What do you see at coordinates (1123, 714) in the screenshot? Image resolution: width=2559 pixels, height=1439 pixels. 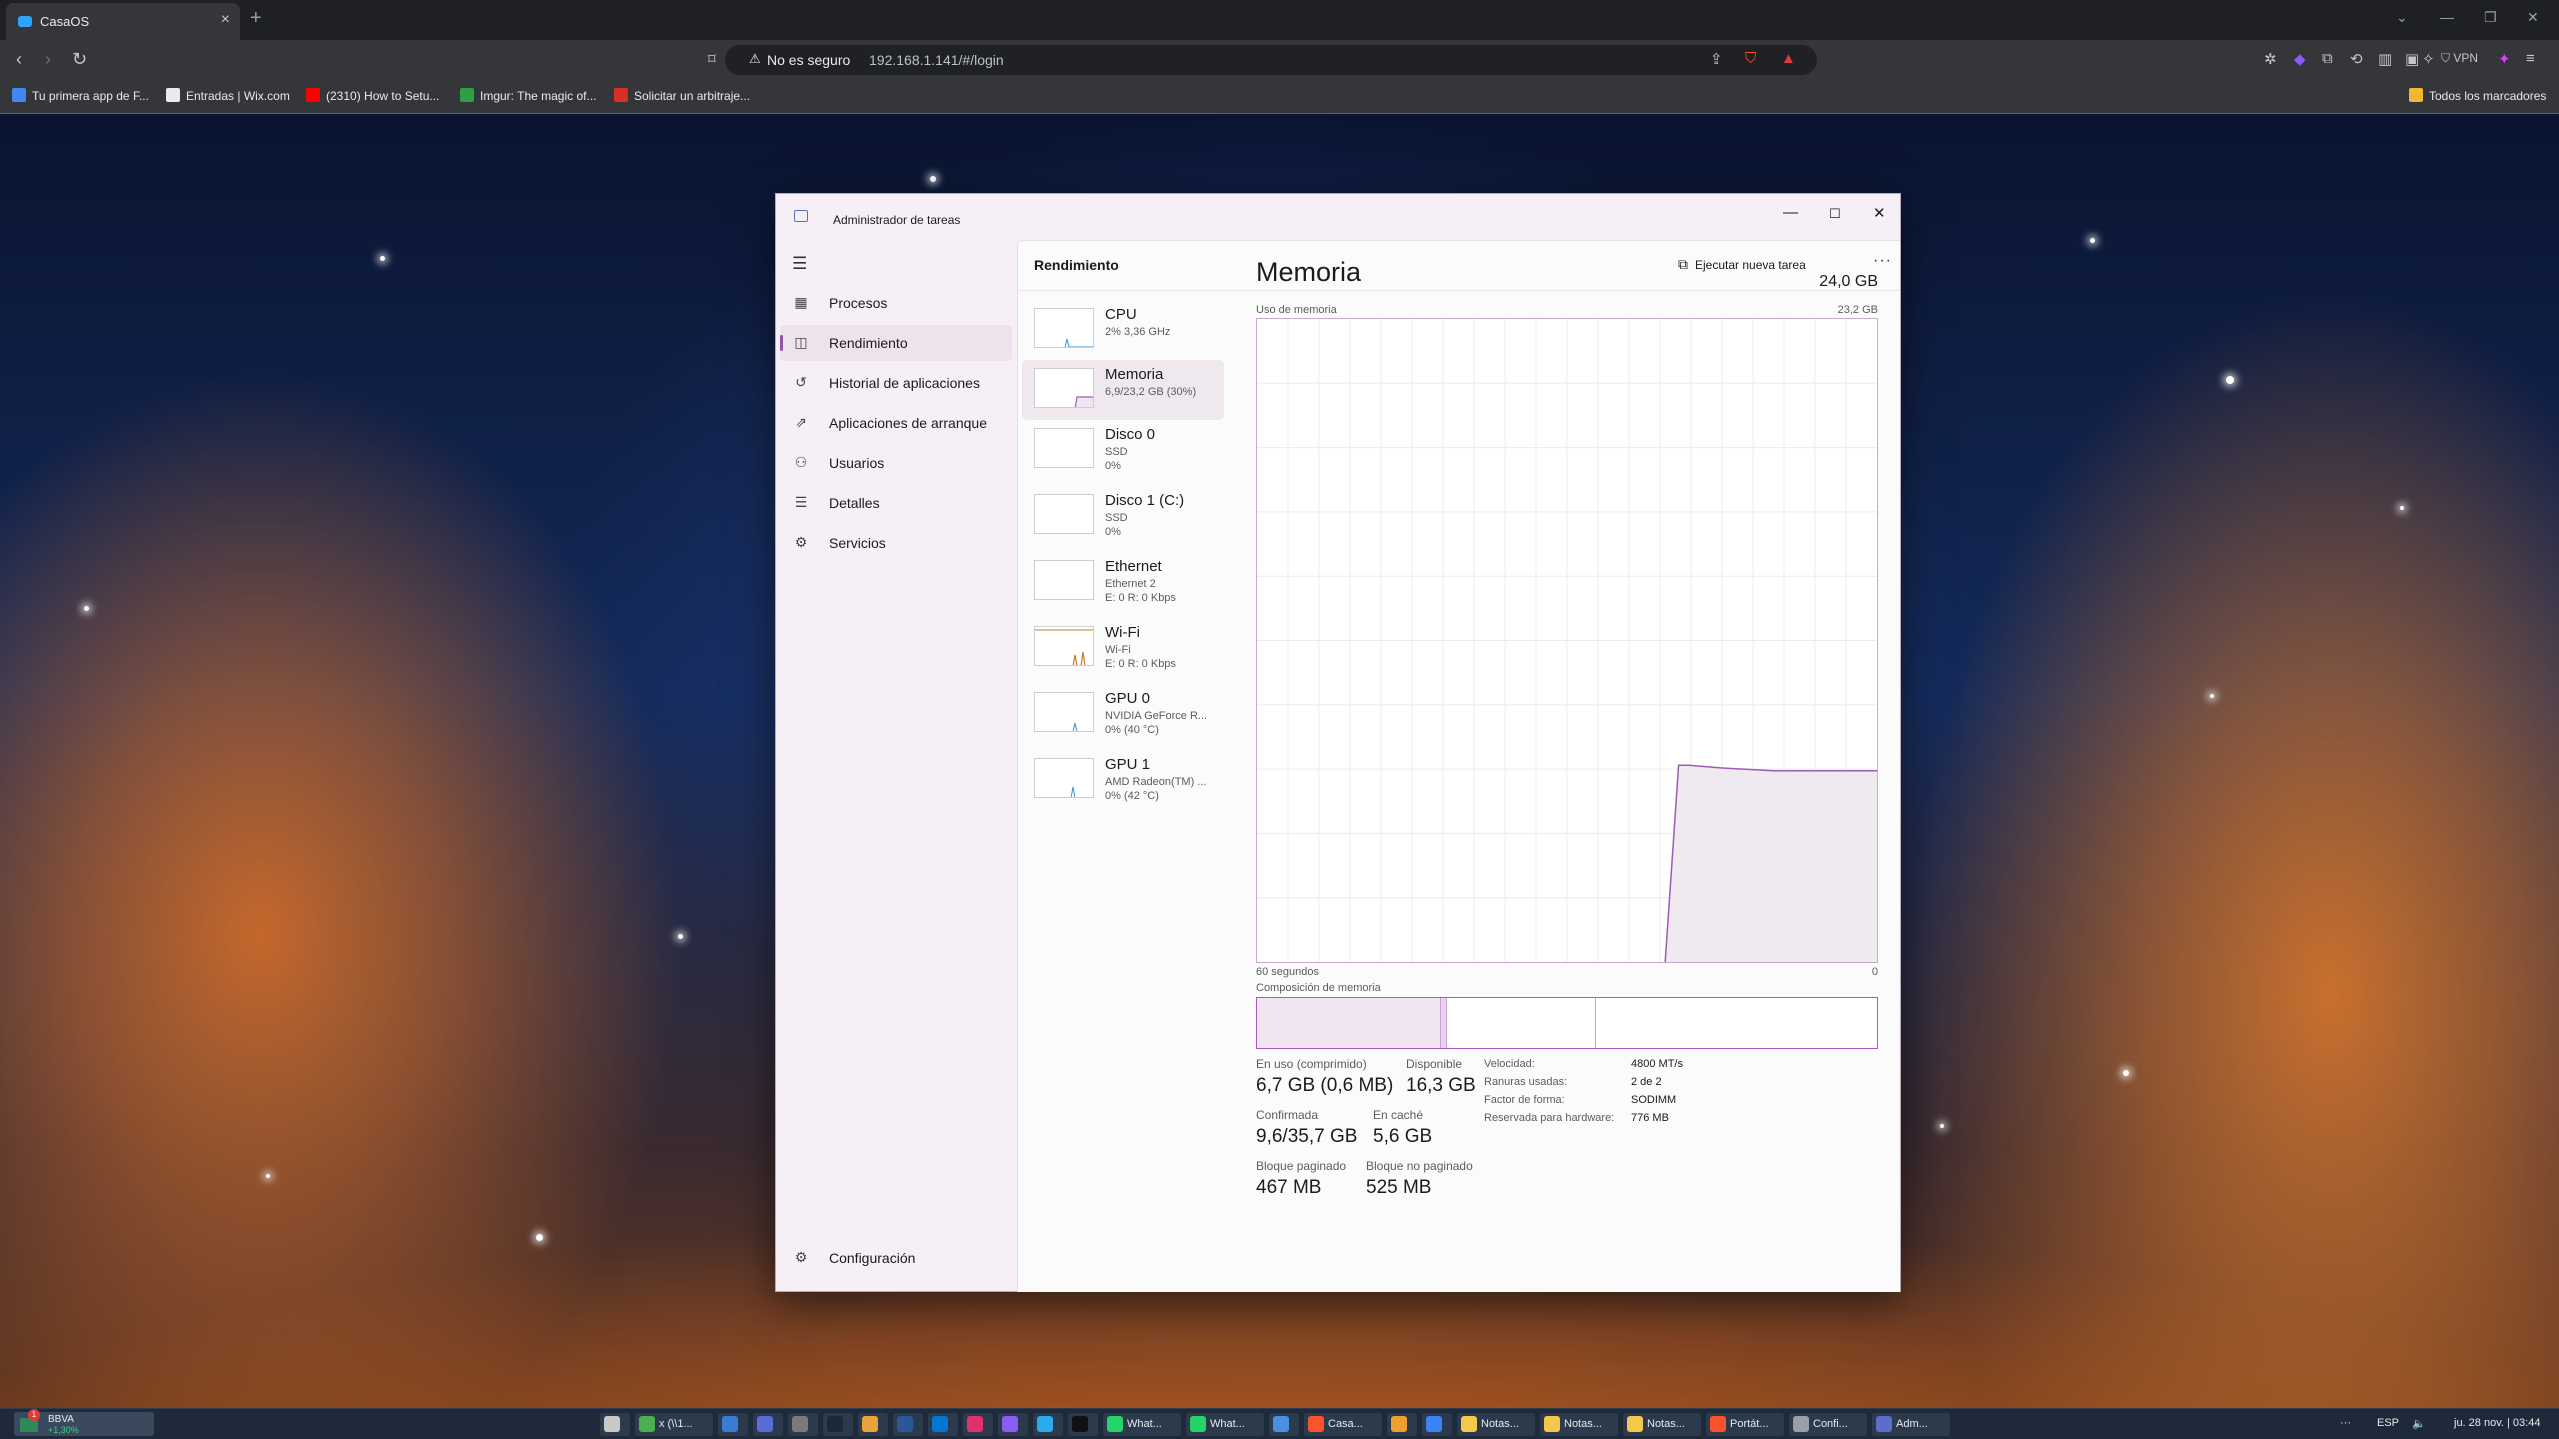 I see `device-gpu-0: GPU 0 NVIDIA GeForce R... 0% (40 °C)` at bounding box center [1123, 714].